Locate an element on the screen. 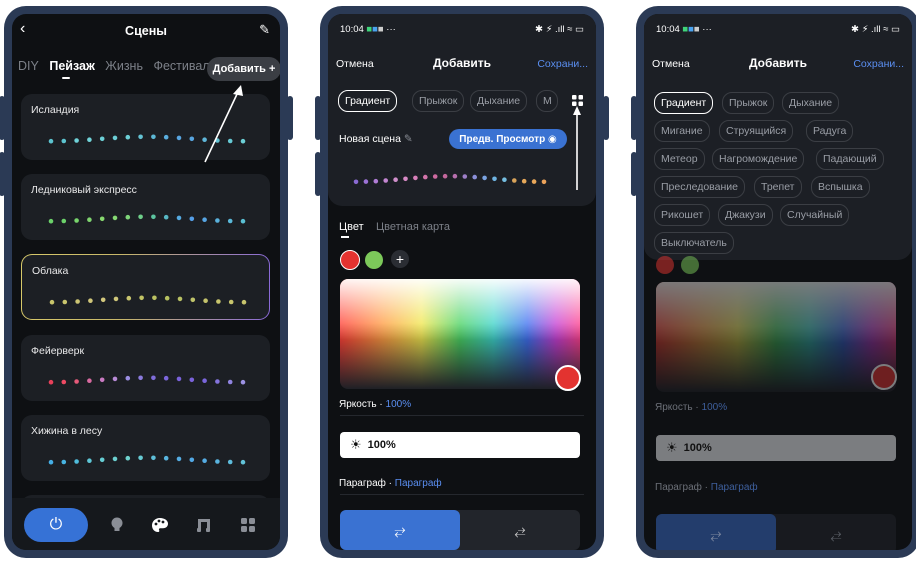 The height and width of the screenshot is (563, 916). effect-chip: Рикошет is located at coordinates (682, 215).